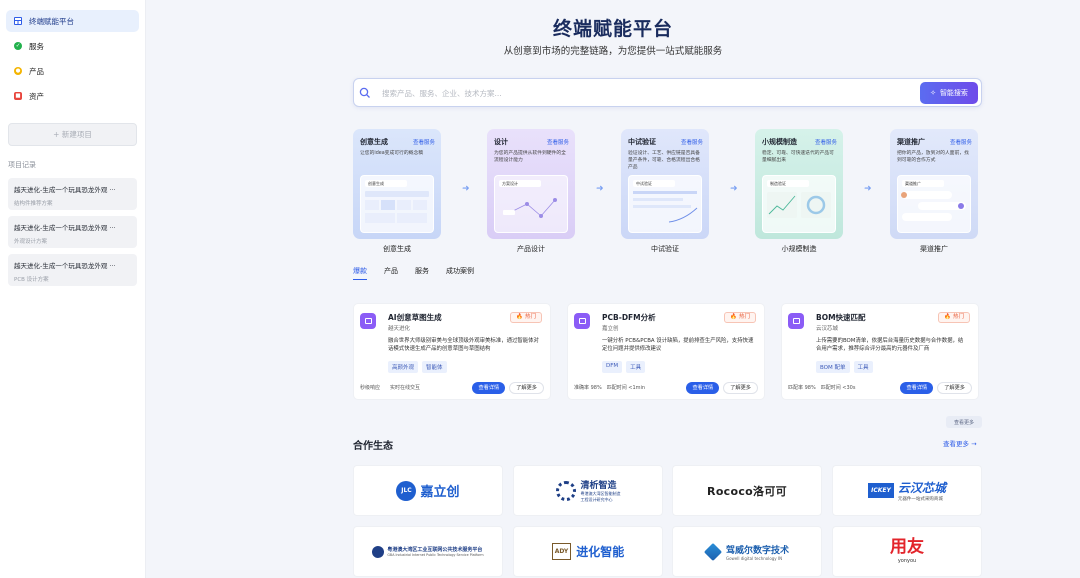 This screenshot has width=1080, height=578. I want to click on stage-label: 产品设计, so click(531, 249).